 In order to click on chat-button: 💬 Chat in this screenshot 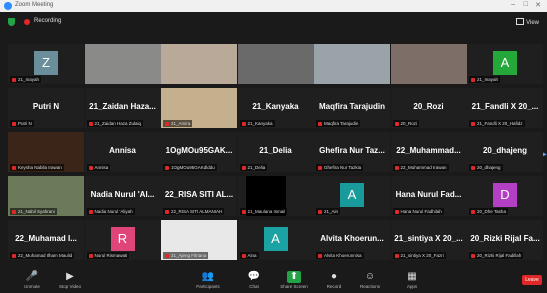, I will do `click(254, 280)`.